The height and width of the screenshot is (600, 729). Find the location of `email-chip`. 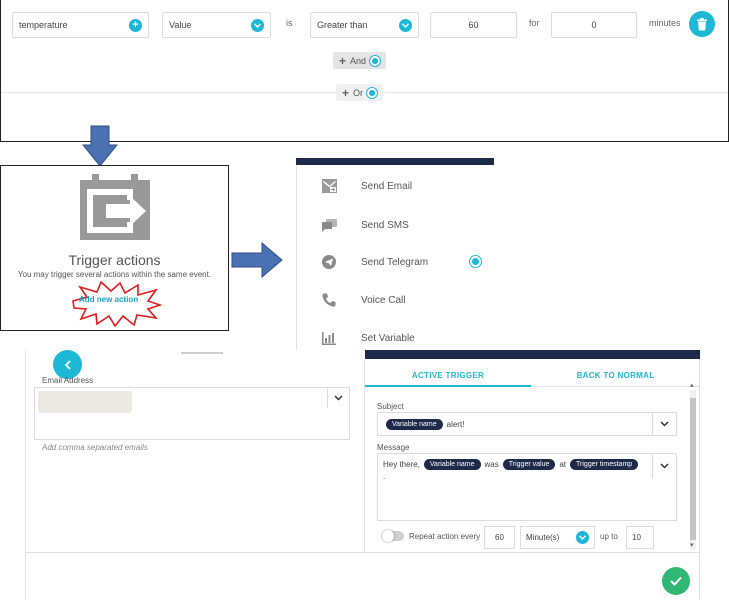

email-chip is located at coordinates (85, 402).